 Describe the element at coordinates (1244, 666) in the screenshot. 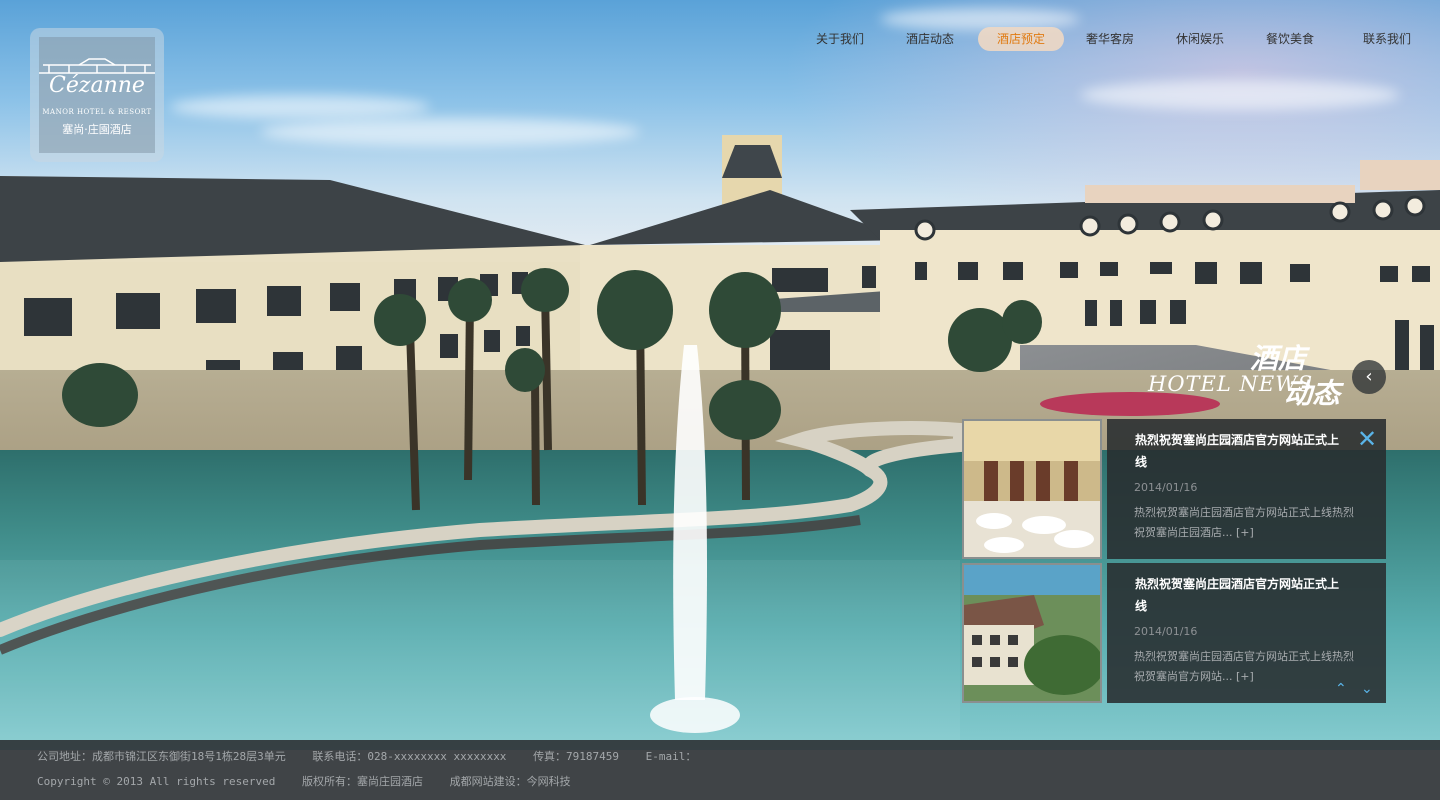

I see `news-excerpt: 热烈祝贺塞尚庄园酒店官方网站正式上线热烈祝贺塞尚官方网站... [+]` at that location.